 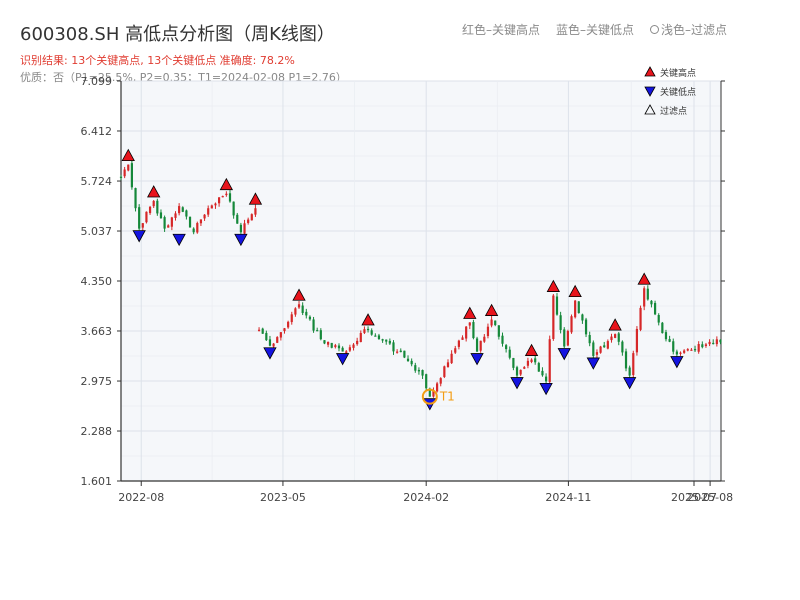 What do you see at coordinates (141, 497) in the screenshot?
I see `x-tick-label: 2022-08` at bounding box center [141, 497].